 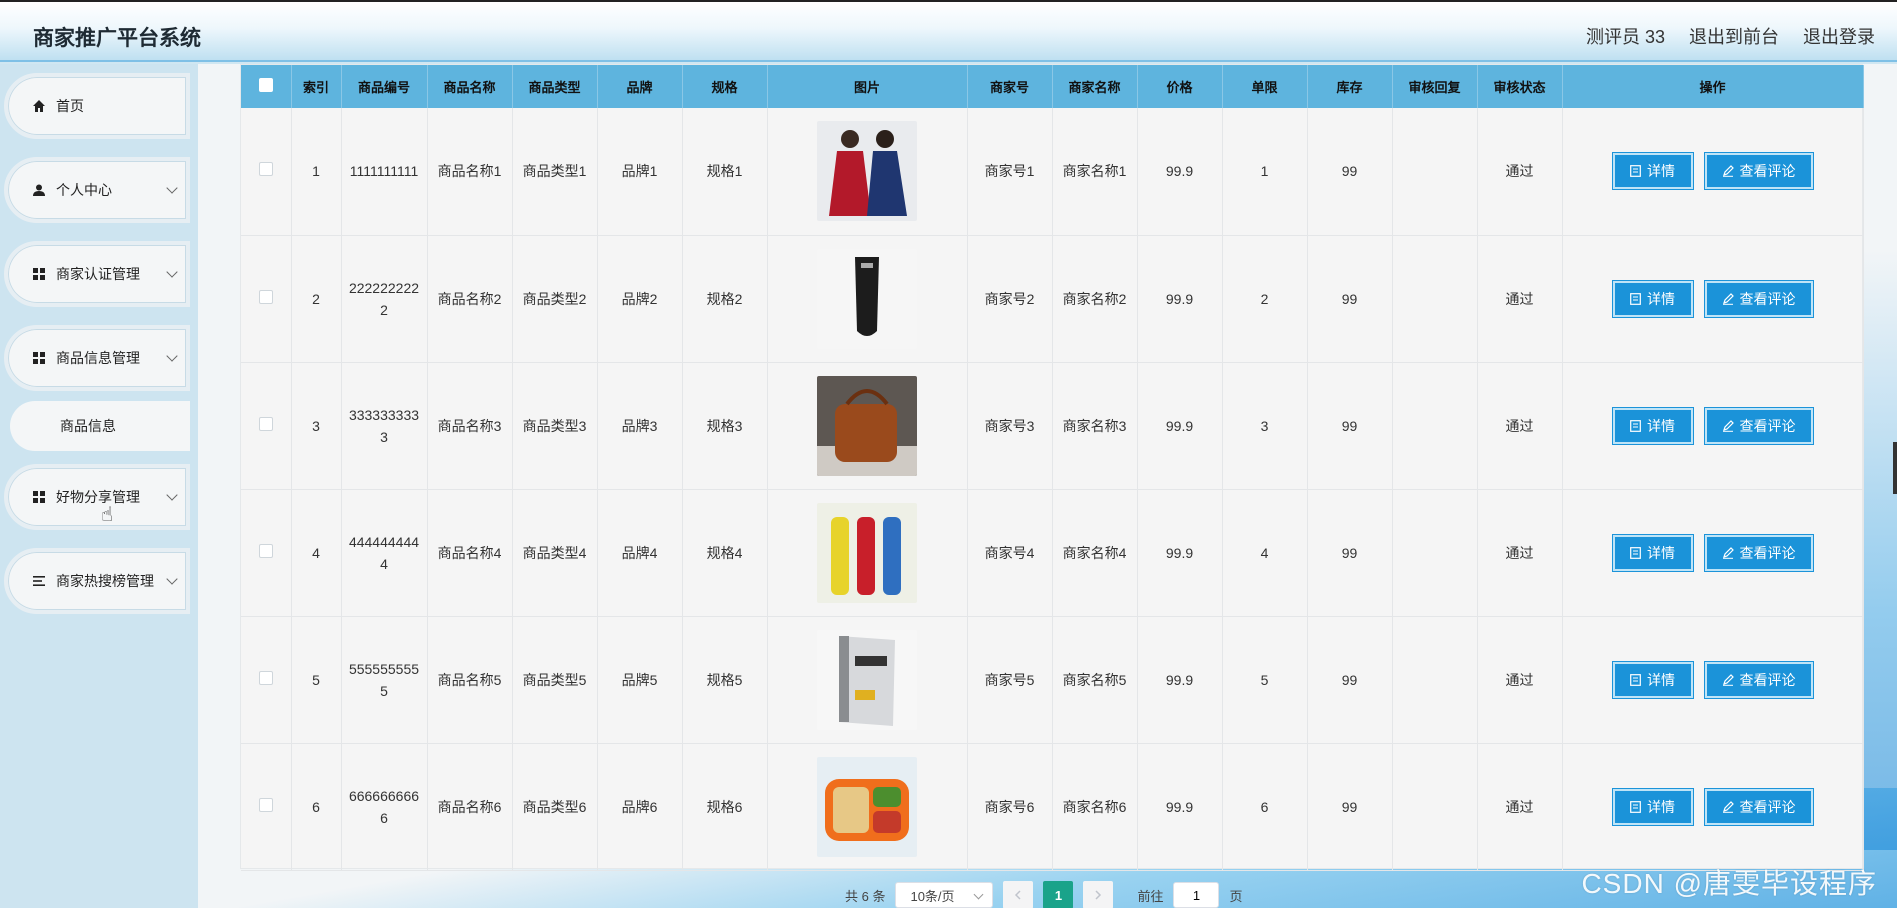 What do you see at coordinates (1010, 680) in the screenshot?
I see `cell-merchant-no: 商家号5` at bounding box center [1010, 680].